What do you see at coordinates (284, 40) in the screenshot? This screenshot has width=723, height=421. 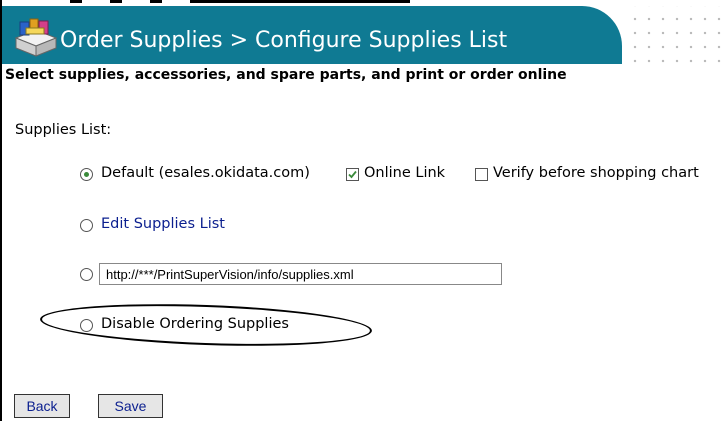 I see `page-title: Order Supplies > Configure Supplies List` at bounding box center [284, 40].